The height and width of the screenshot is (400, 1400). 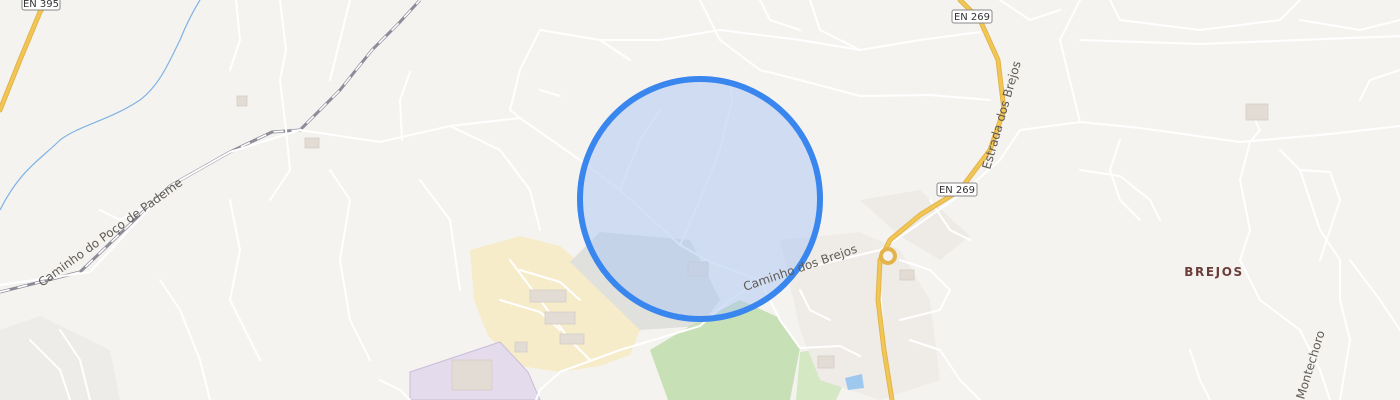 I want to click on place-label-brejos: BREJOS, so click(x=1214, y=272).